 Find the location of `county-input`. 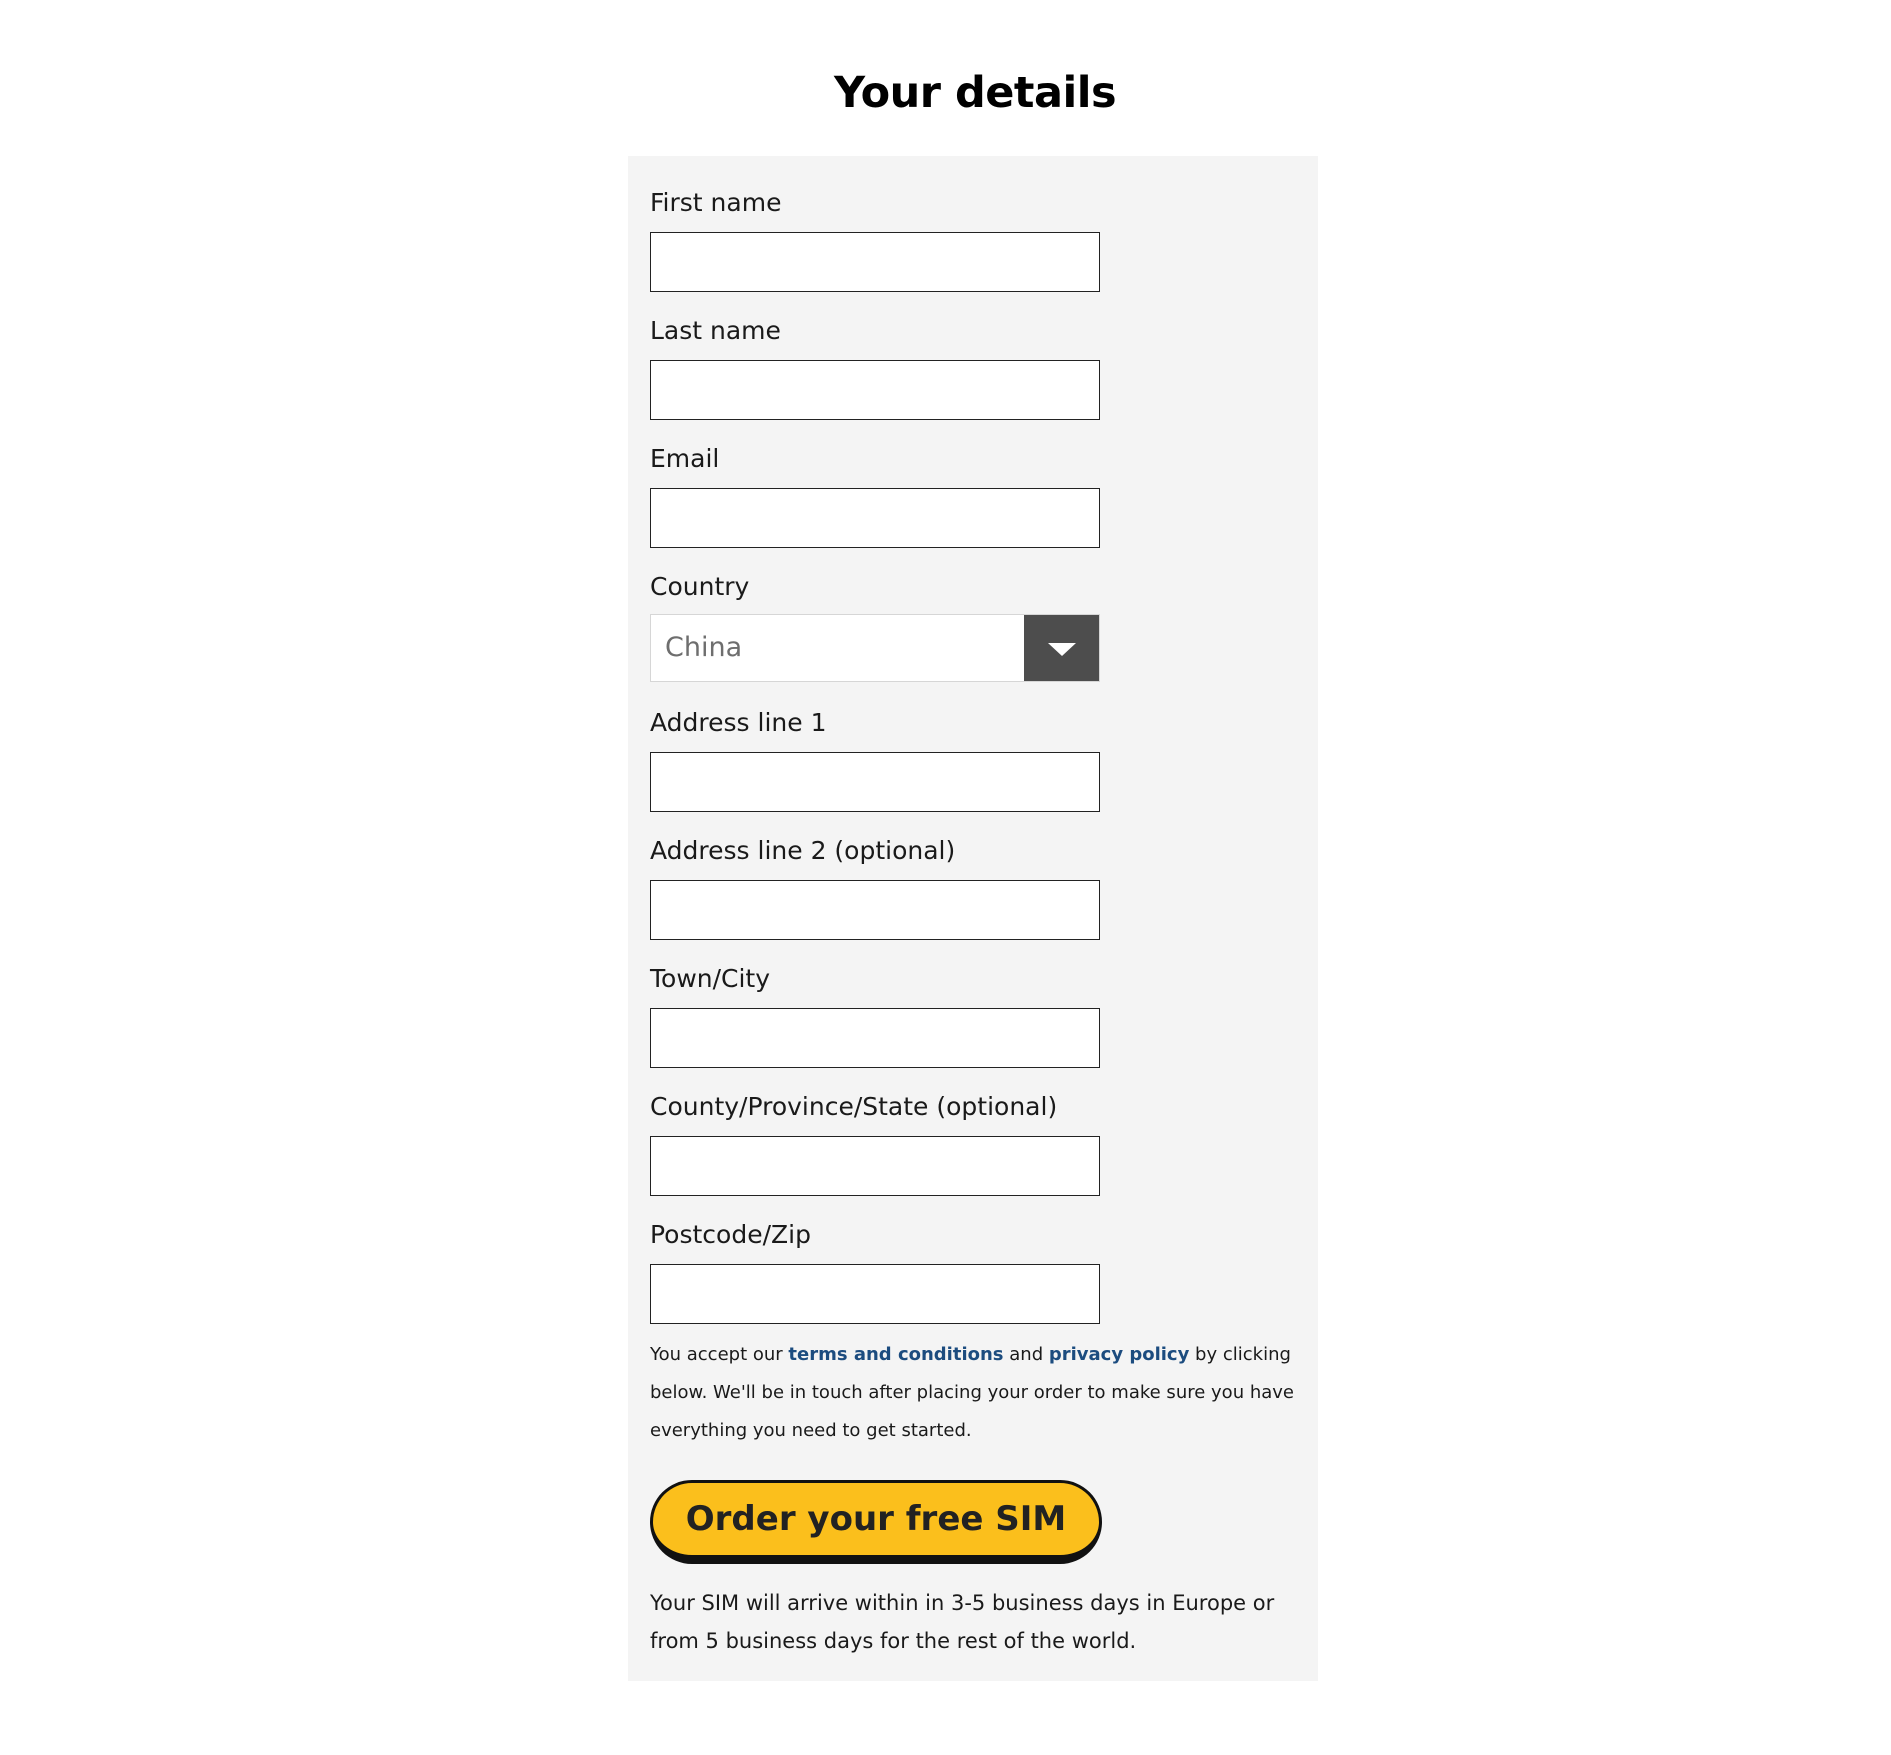

county-input is located at coordinates (875, 1166).